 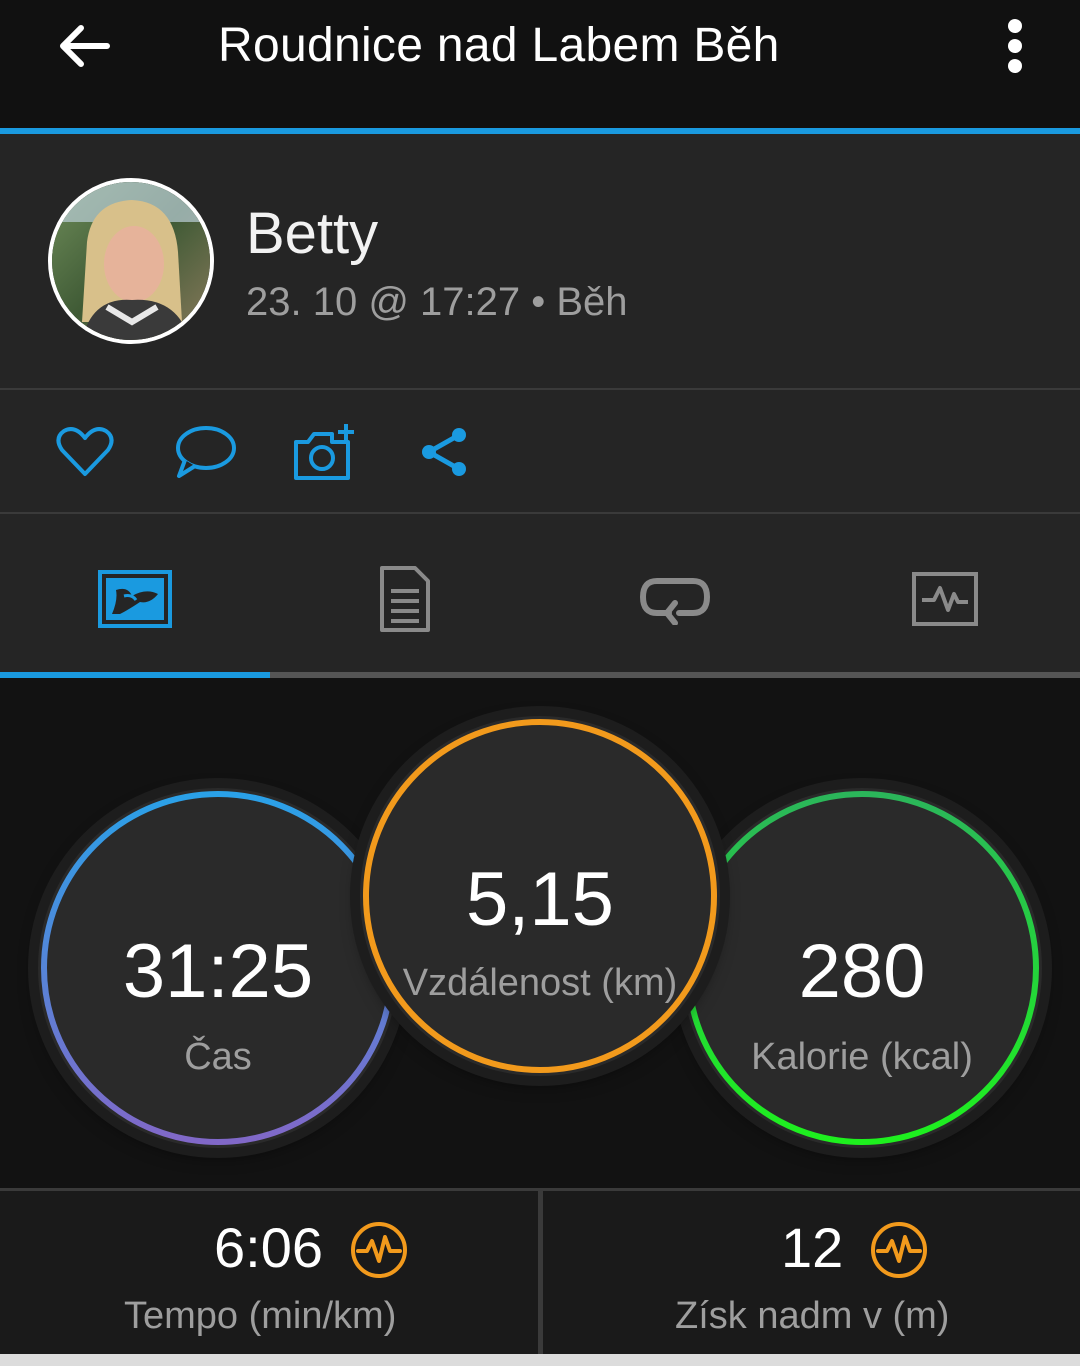 I want to click on time-stat: 31:25 Čas, so click(x=218, y=968).